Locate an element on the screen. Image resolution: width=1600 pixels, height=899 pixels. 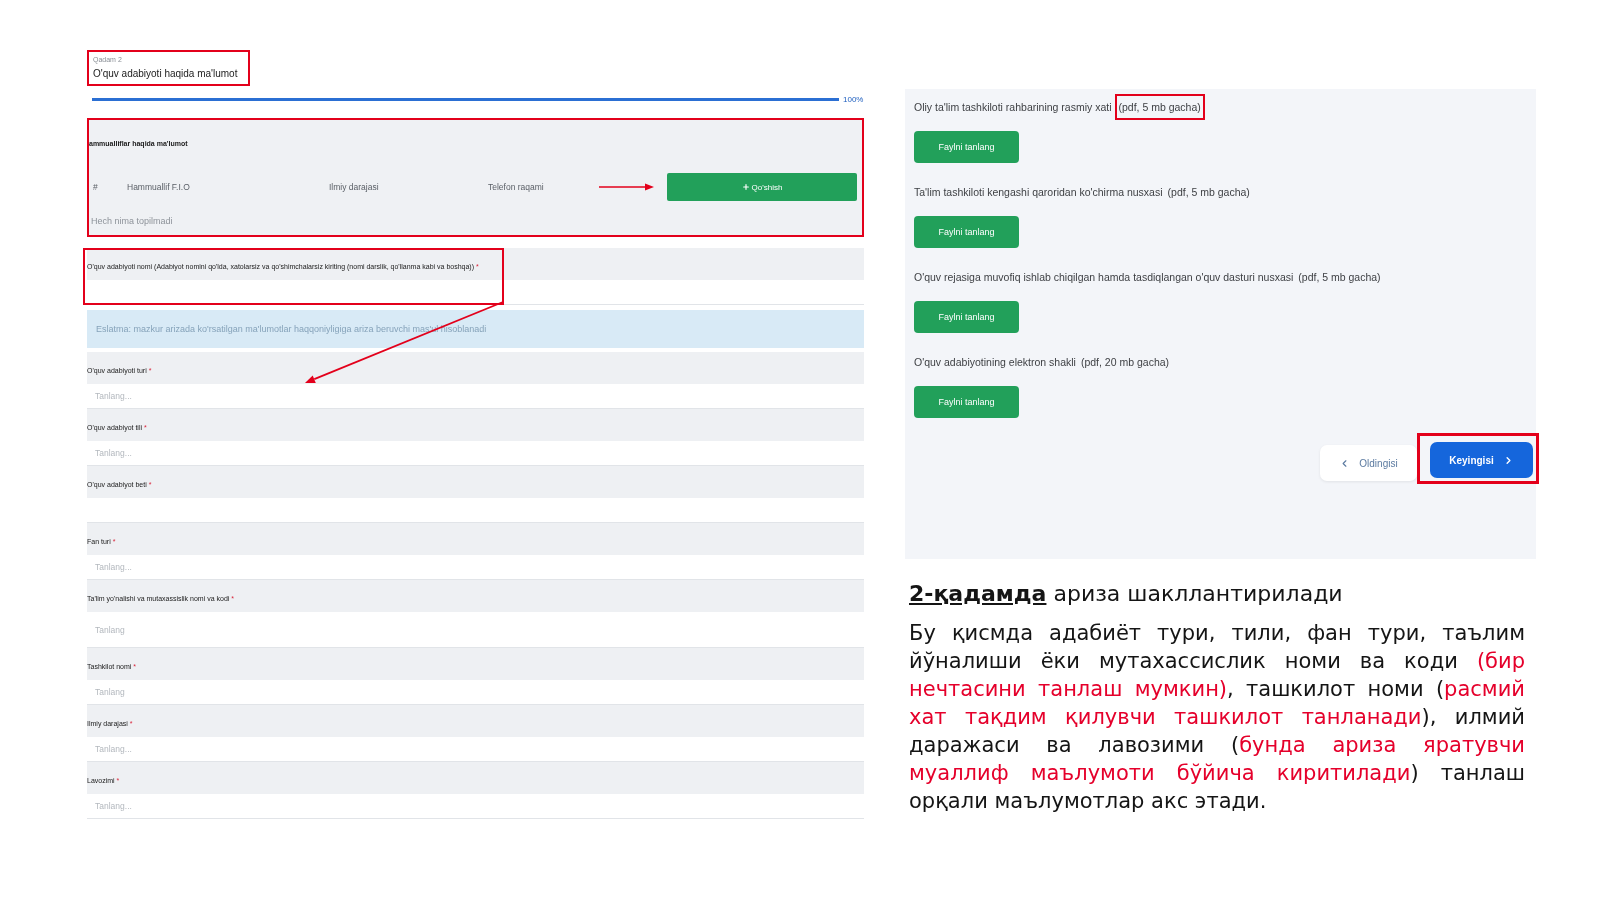
file-size-note: (pdf, 20 mb gacha) is located at coordinates (1125, 362).